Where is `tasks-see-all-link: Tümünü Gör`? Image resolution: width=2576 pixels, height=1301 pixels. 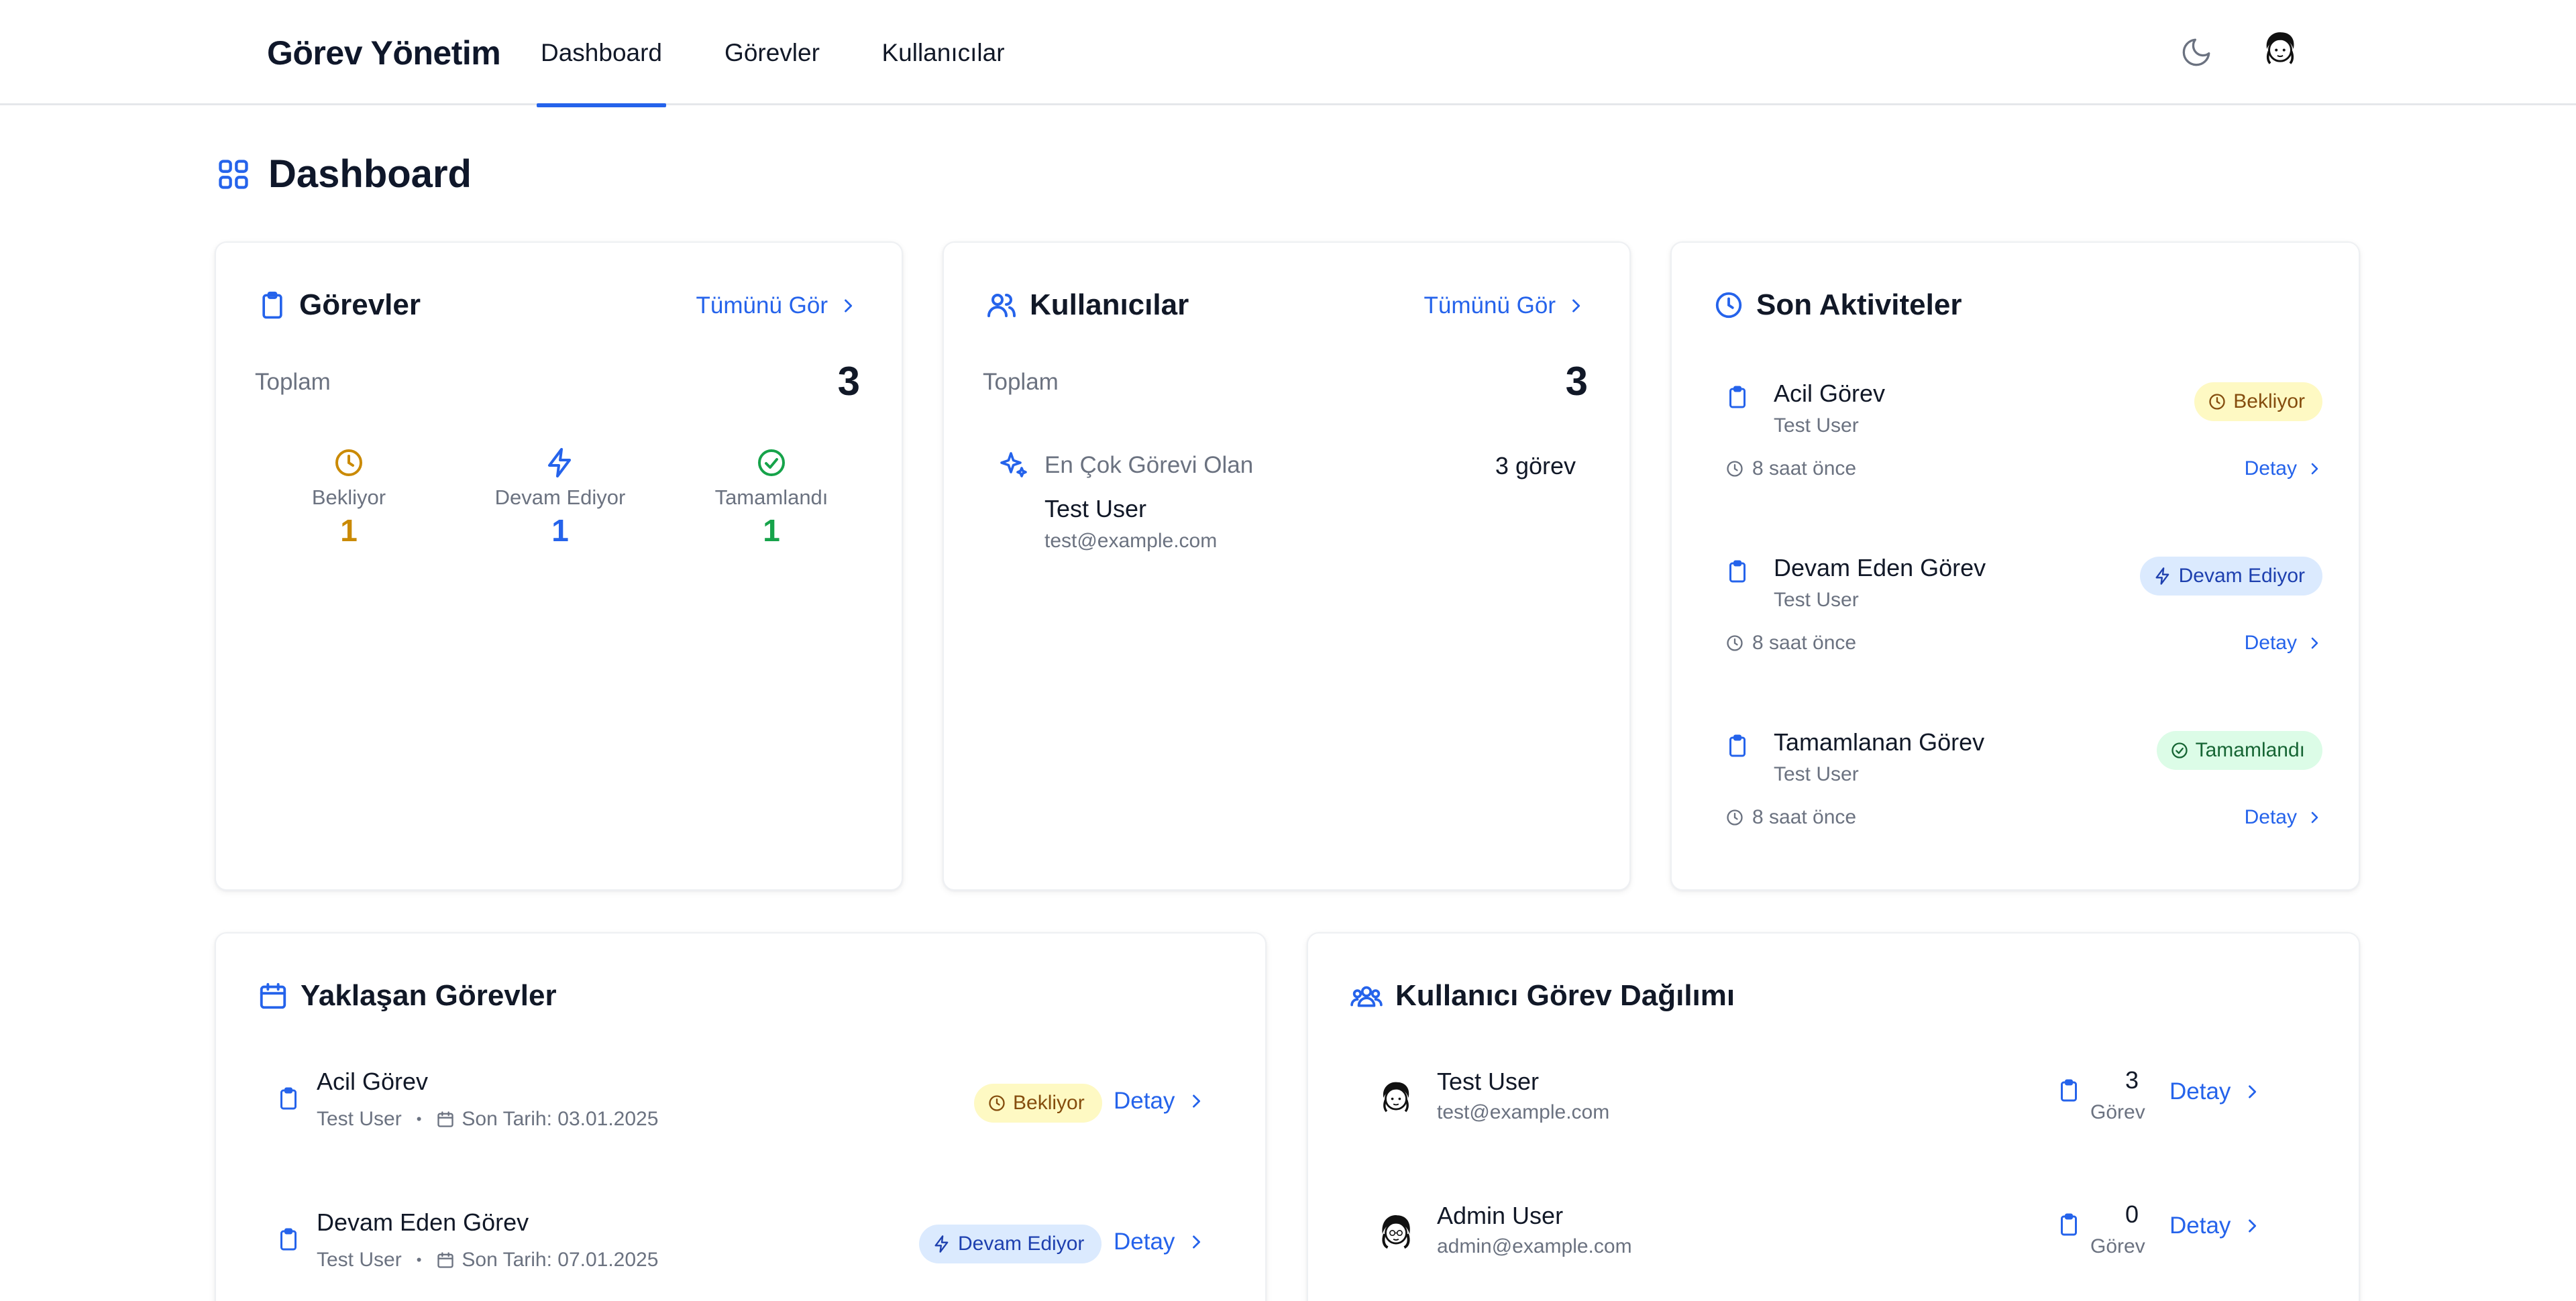 tasks-see-all-link: Tümünü Gör is located at coordinates (776, 305).